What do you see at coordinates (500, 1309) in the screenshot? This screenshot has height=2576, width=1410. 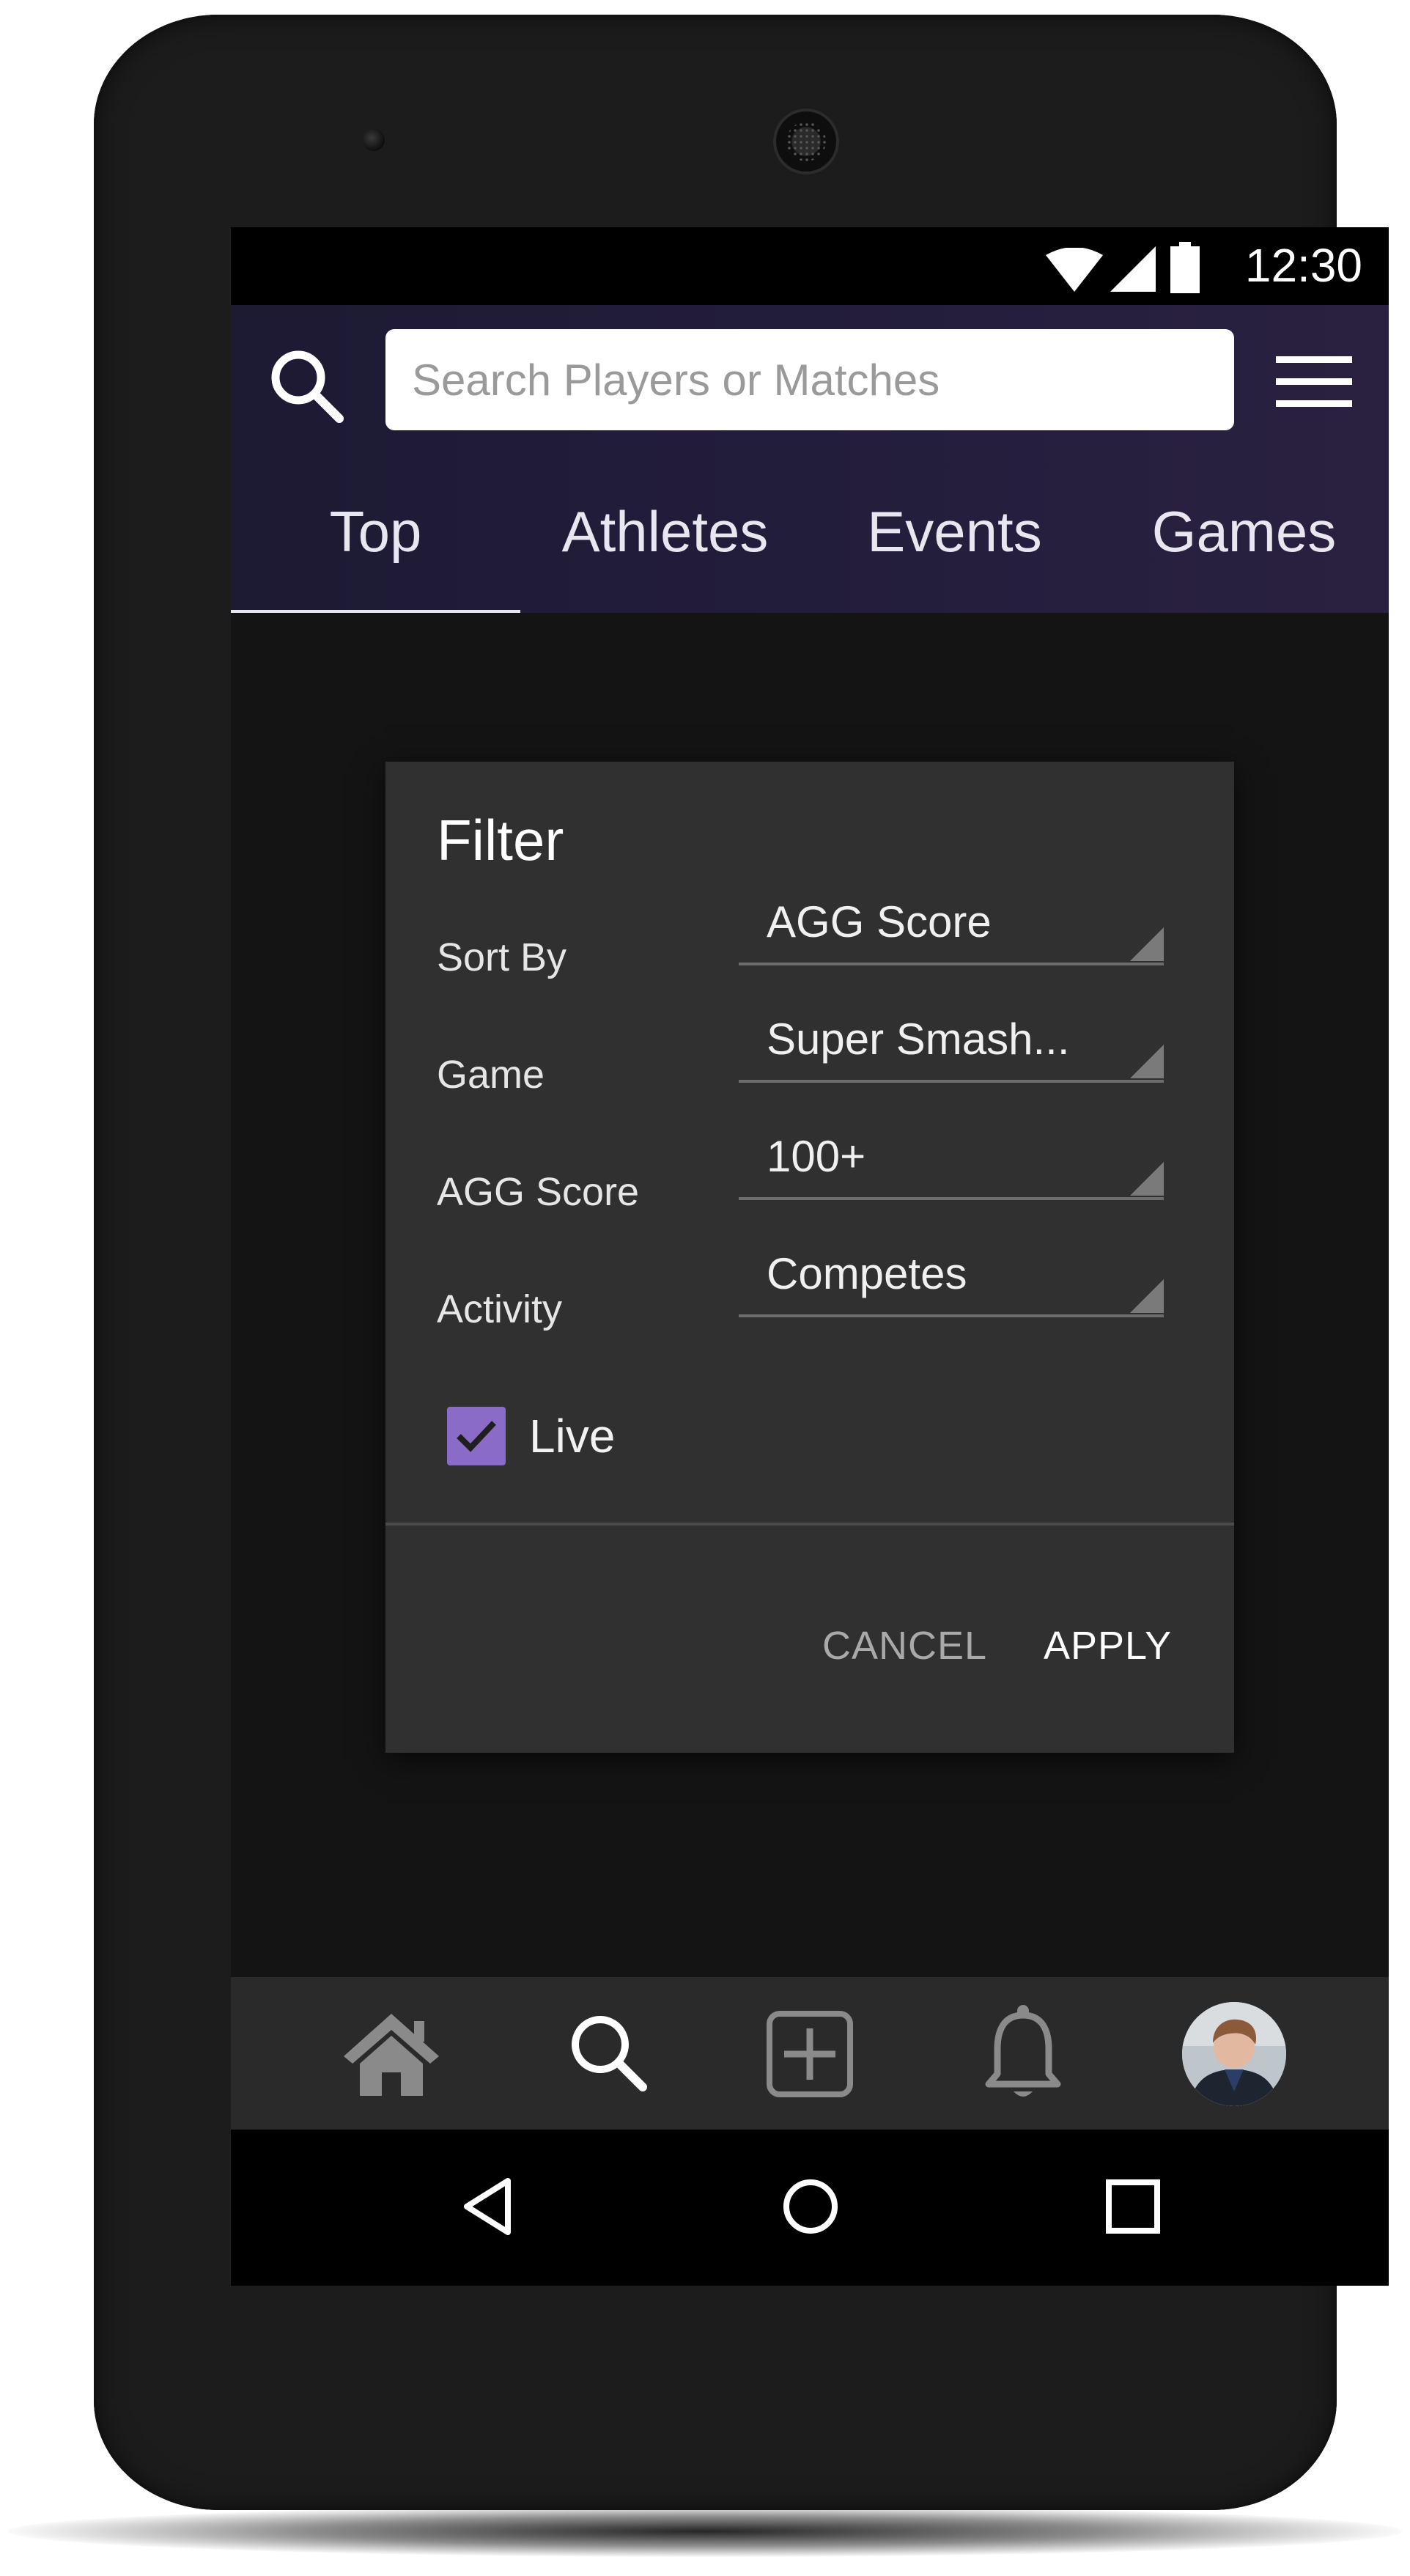 I see `activity-label: Activity` at bounding box center [500, 1309].